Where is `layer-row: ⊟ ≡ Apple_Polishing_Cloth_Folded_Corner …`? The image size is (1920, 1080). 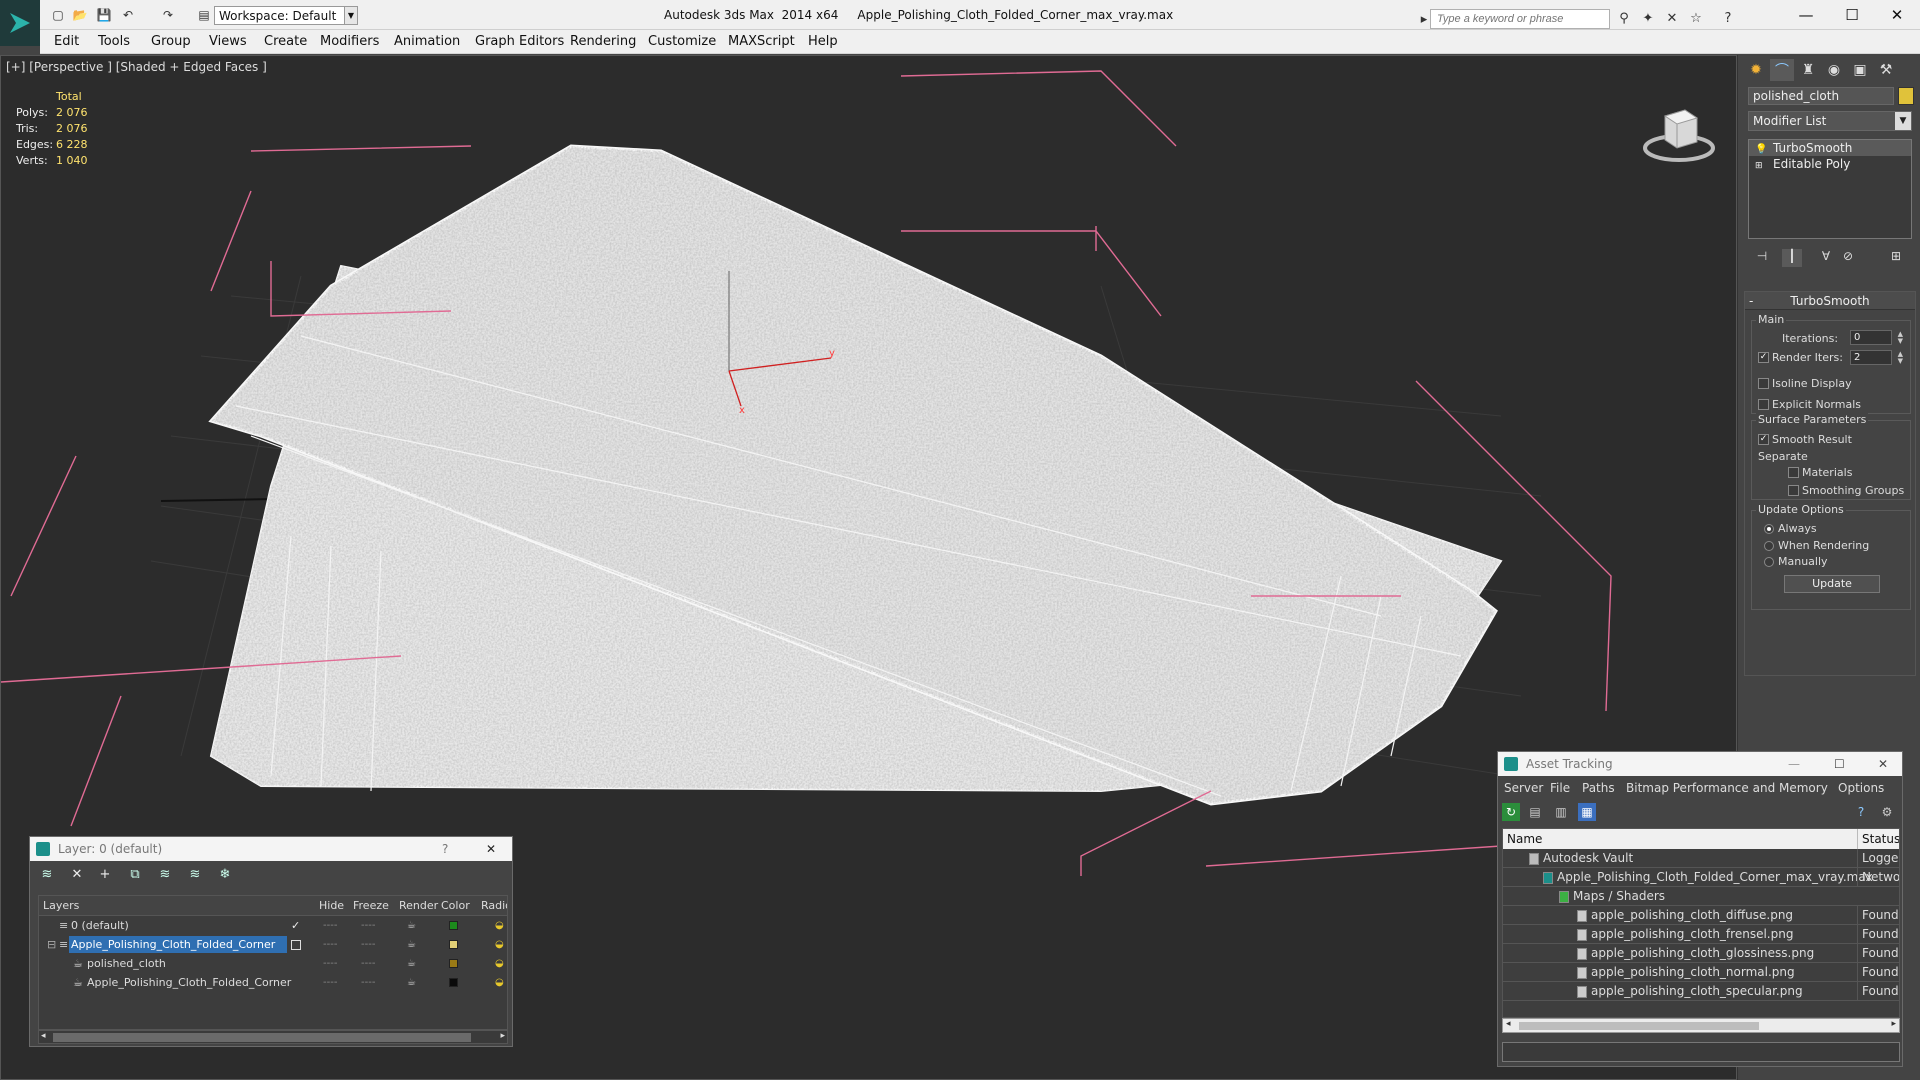
layer-row: ⊟ ≡ Apple_Polishing_Cloth_Folded_Corner … is located at coordinates (273, 944).